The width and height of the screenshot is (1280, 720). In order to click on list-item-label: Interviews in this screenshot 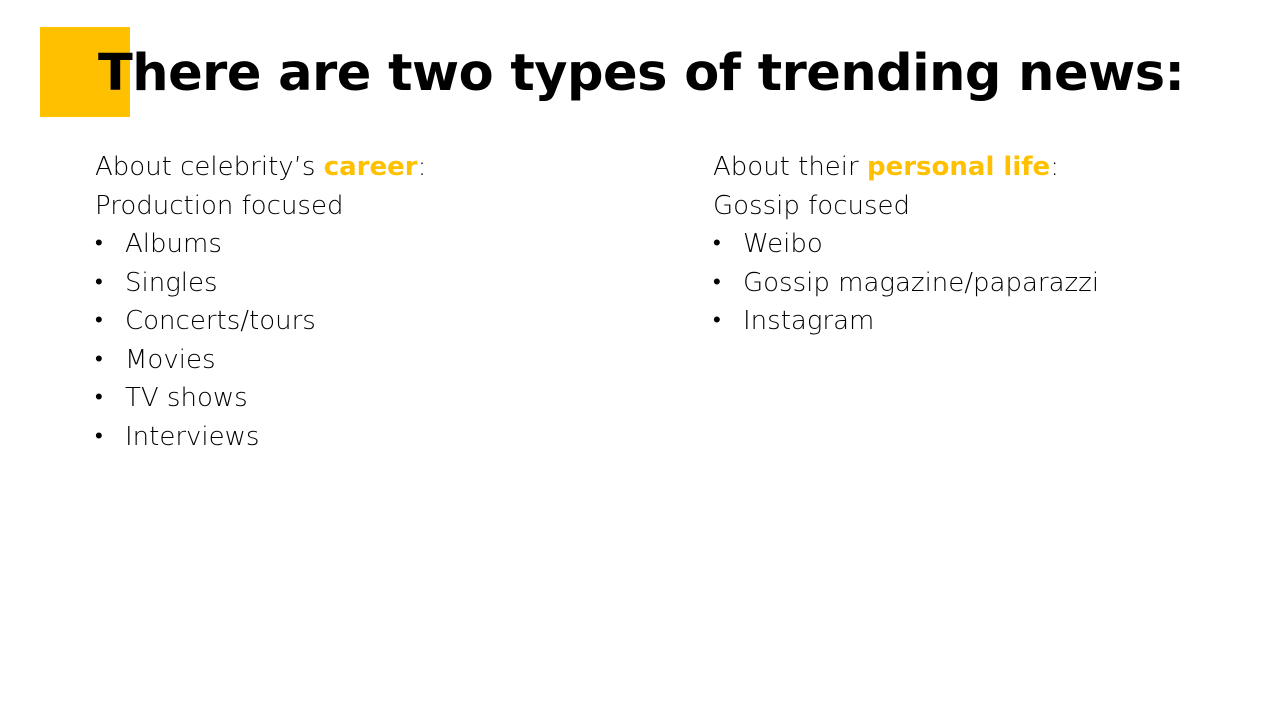, I will do `click(192, 436)`.